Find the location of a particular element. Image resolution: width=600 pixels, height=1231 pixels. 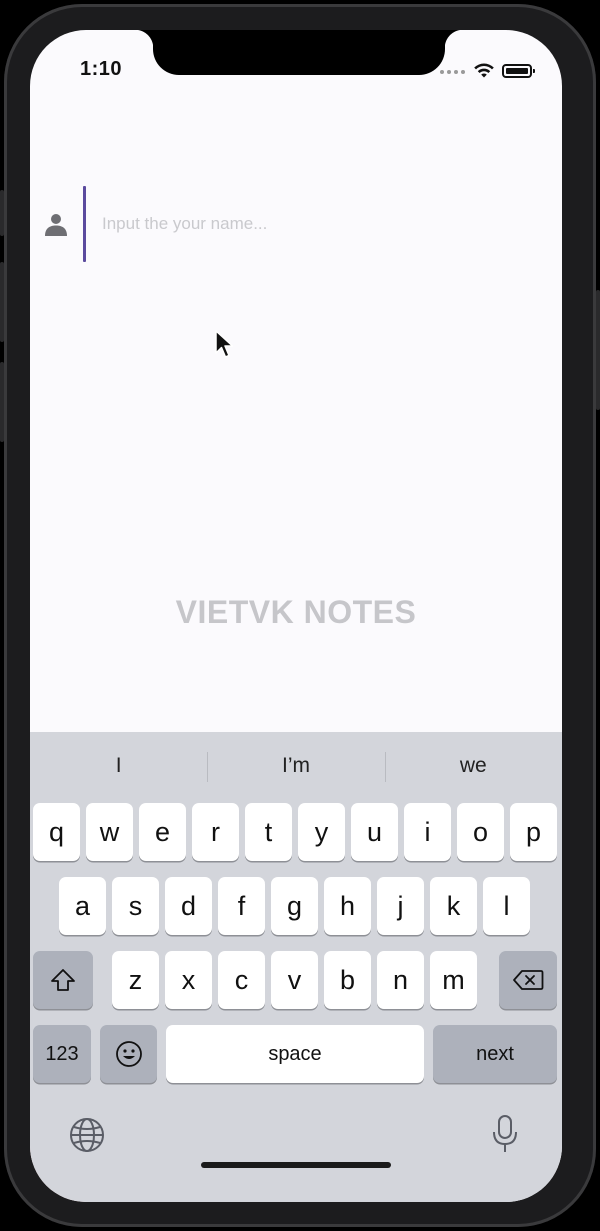

key-h: h is located at coordinates (347, 906).